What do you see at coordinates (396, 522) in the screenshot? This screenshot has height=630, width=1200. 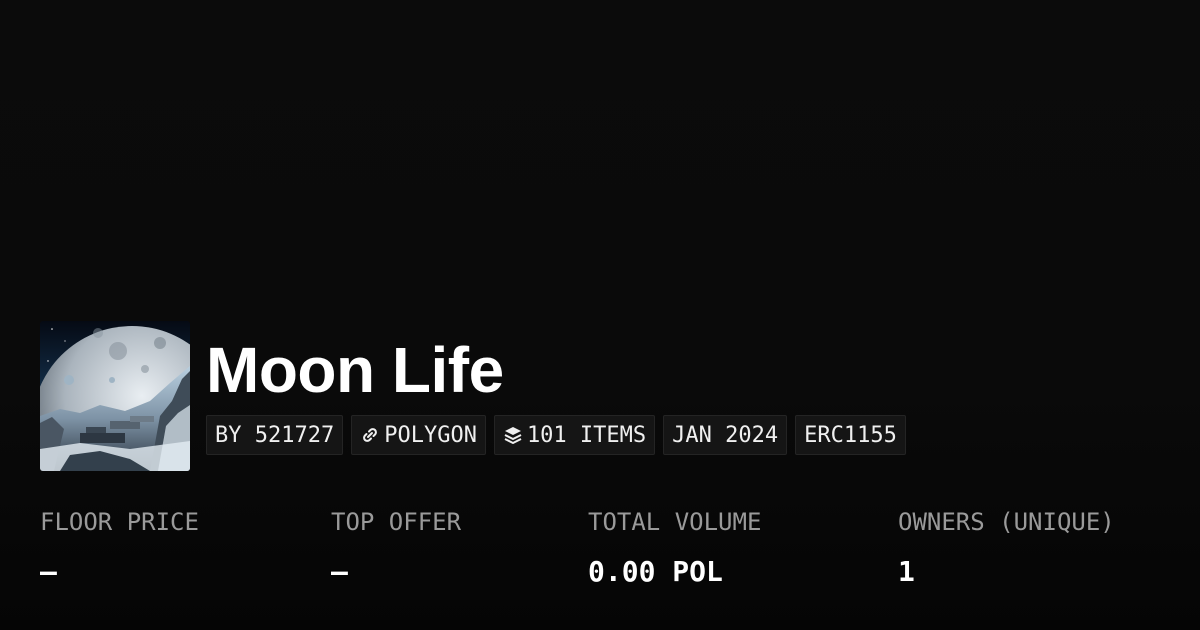 I see `stat-label: TOP OFFER` at bounding box center [396, 522].